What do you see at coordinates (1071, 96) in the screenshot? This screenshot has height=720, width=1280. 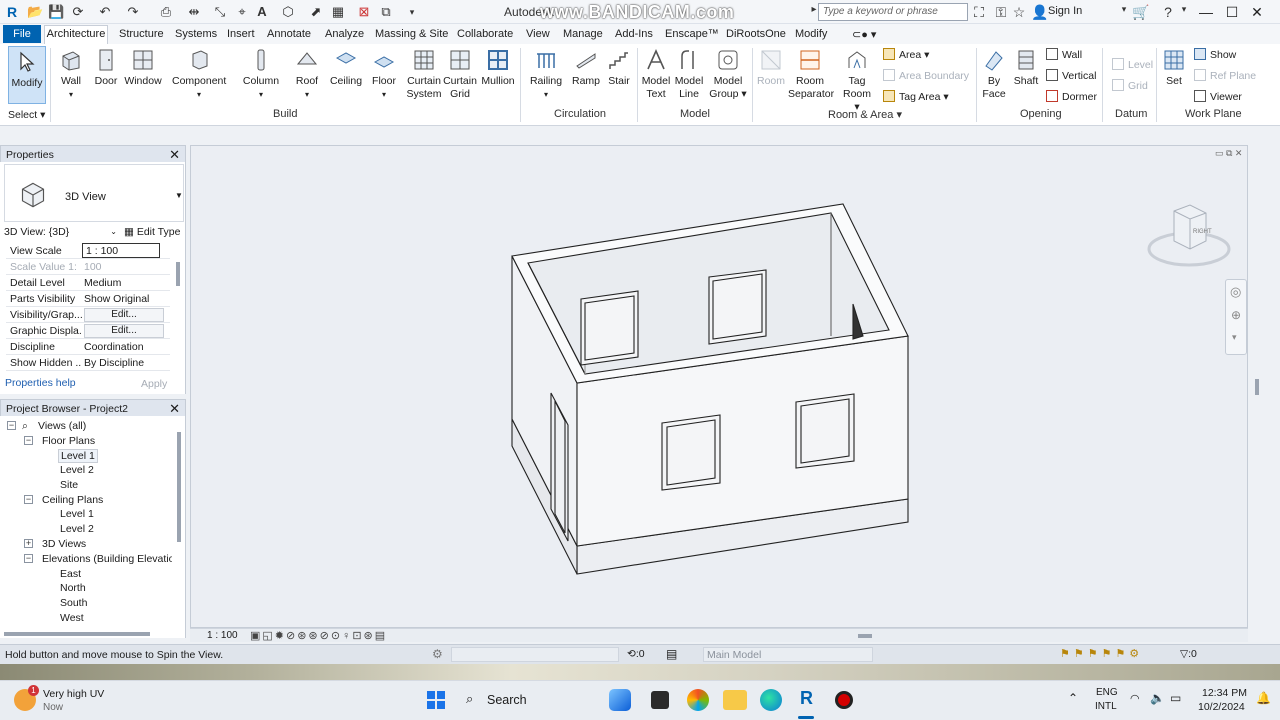 I see `dormer-button: Dormer` at bounding box center [1071, 96].